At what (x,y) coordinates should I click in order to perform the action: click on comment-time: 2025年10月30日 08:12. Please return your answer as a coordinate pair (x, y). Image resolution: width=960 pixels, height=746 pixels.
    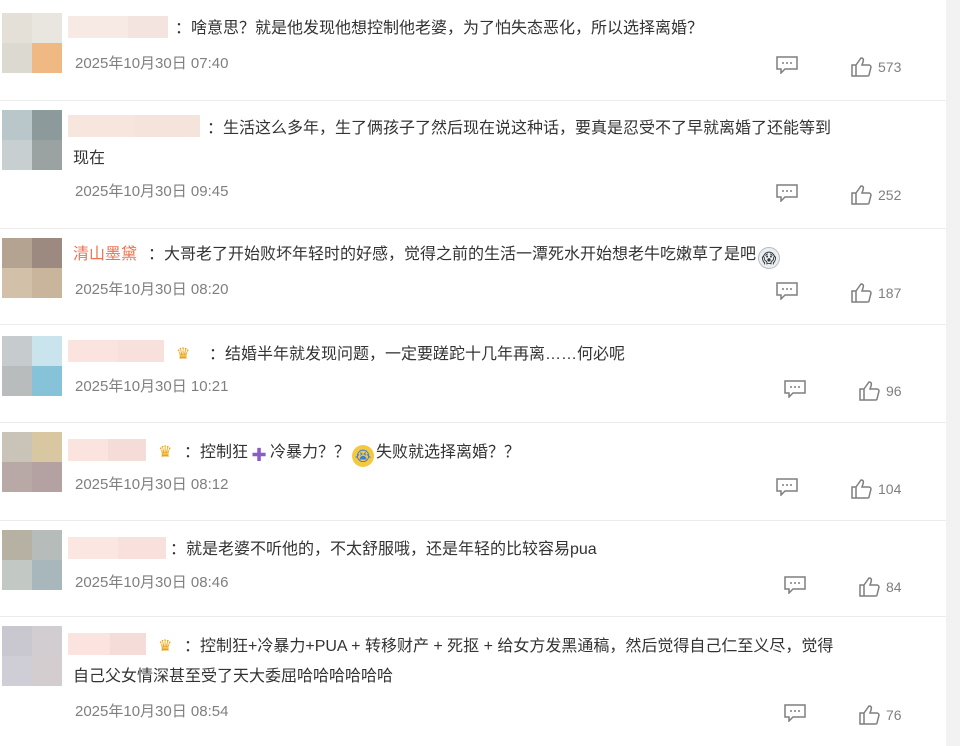
    Looking at the image, I should click on (152, 484).